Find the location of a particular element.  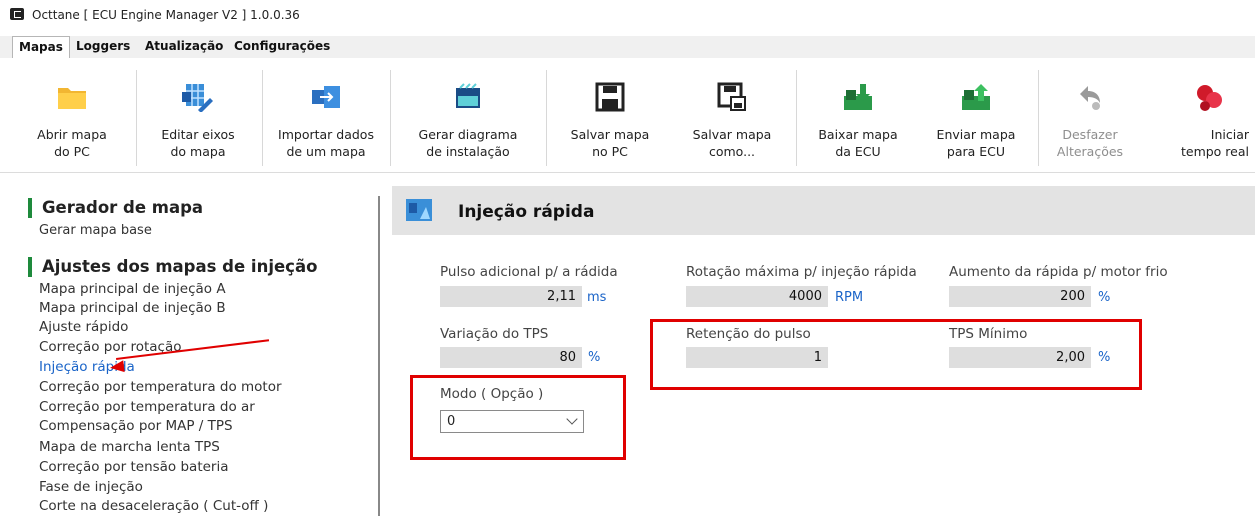

save-as-icon is located at coordinates (731, 96).